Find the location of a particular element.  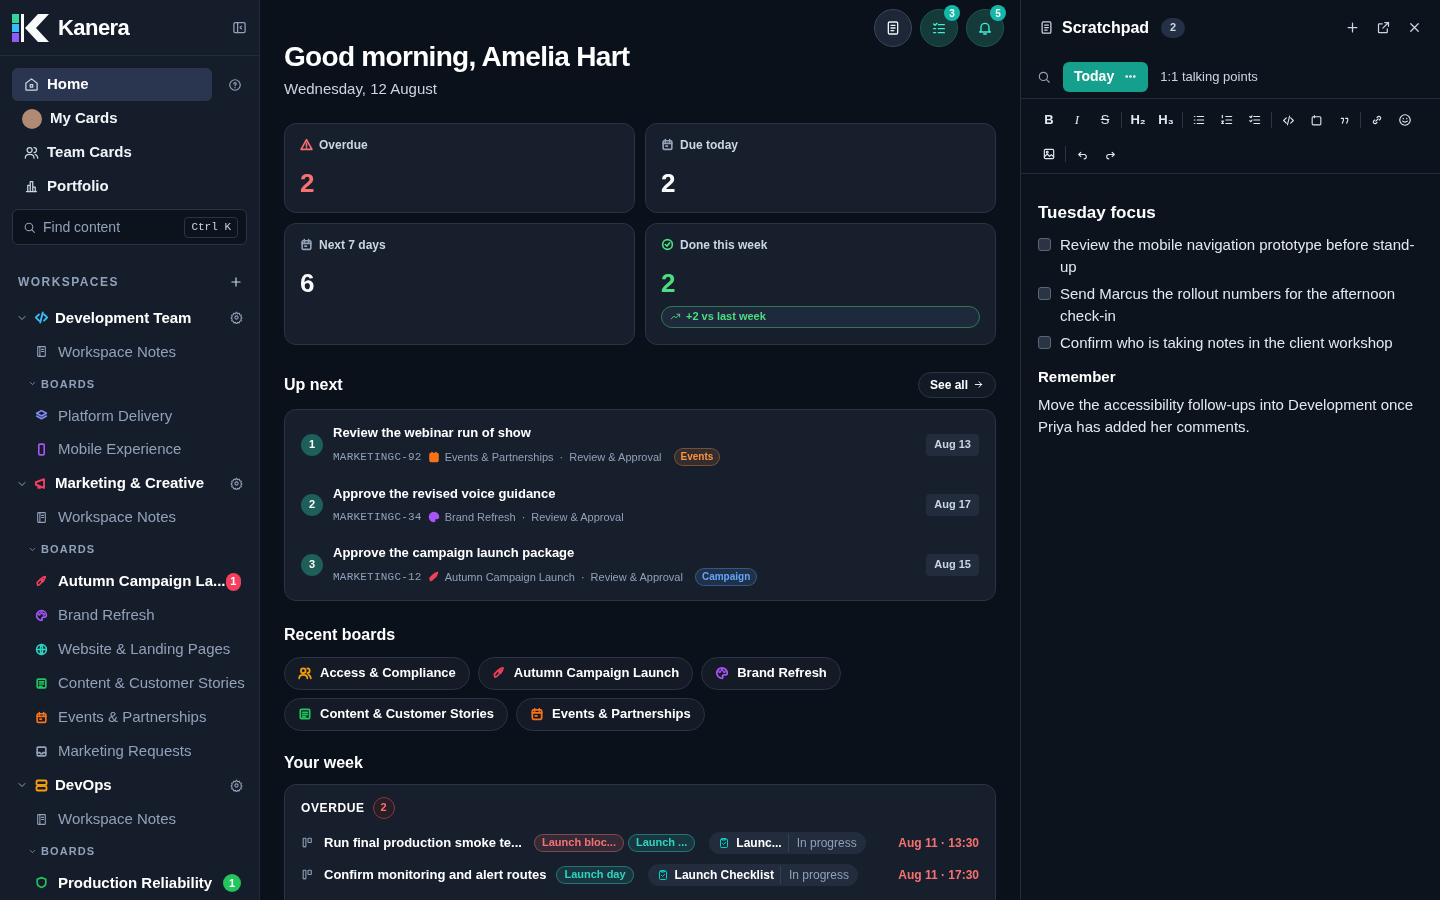

pop-out-button is located at coordinates (1383, 27).